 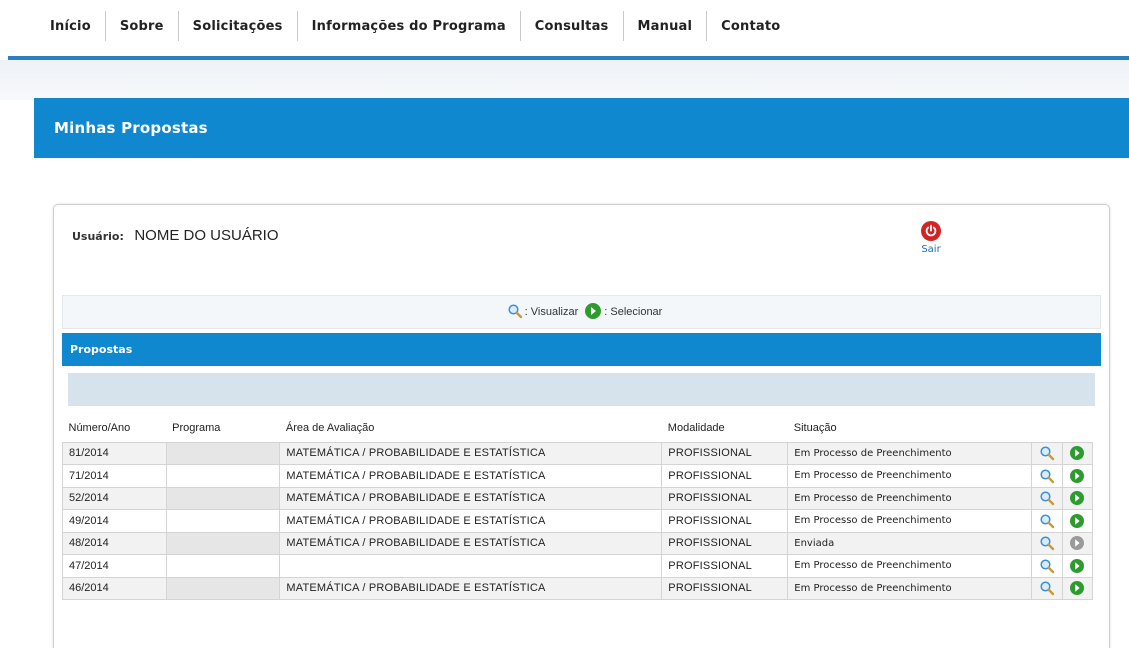 What do you see at coordinates (114, 453) in the screenshot?
I see `cell-numero: 81/2014` at bounding box center [114, 453].